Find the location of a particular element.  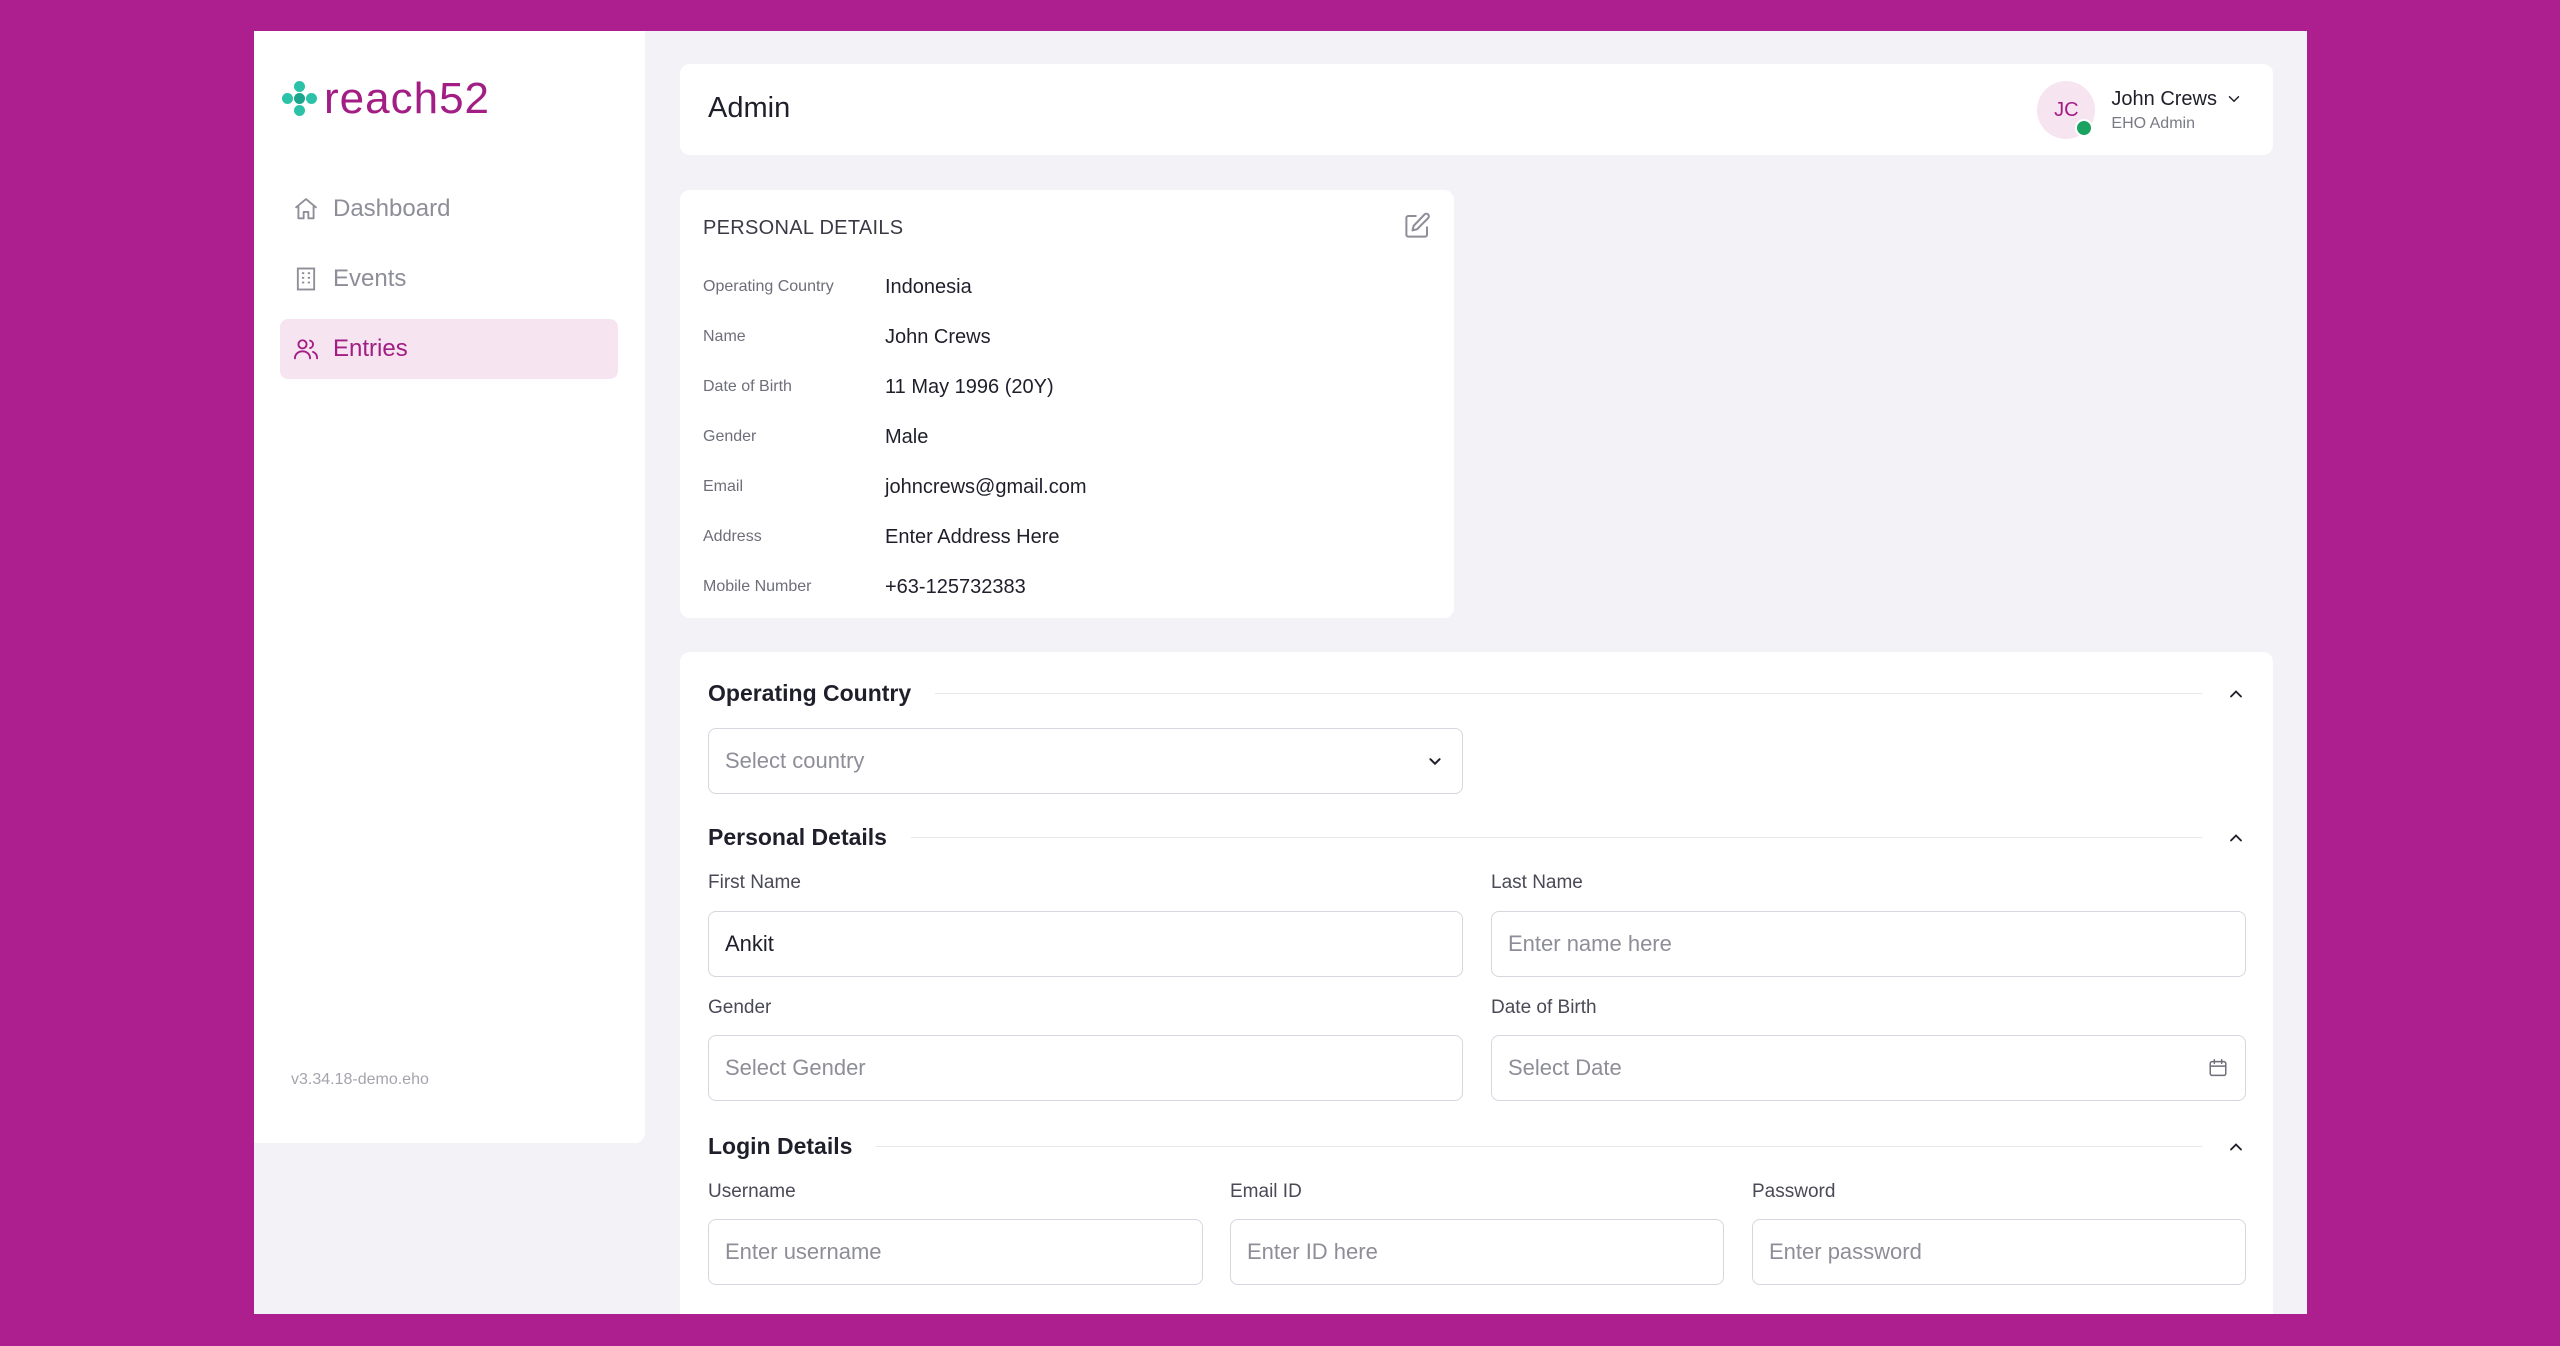

detail-value: Enter Address Here is located at coordinates (972, 536).